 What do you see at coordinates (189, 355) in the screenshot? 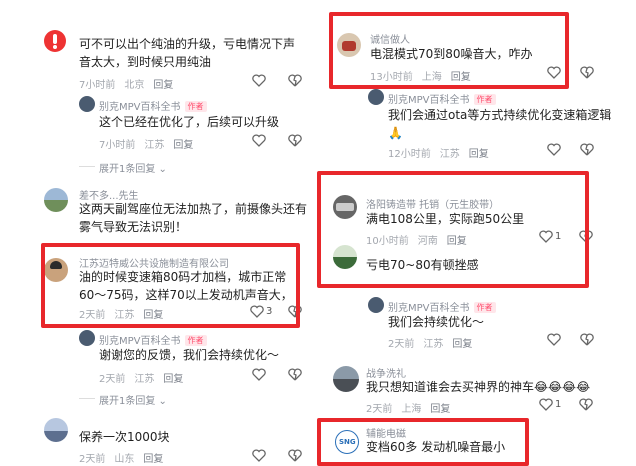
I see `reply-text: 谢谢您的反馈，我们会持续优化～` at bounding box center [189, 355].